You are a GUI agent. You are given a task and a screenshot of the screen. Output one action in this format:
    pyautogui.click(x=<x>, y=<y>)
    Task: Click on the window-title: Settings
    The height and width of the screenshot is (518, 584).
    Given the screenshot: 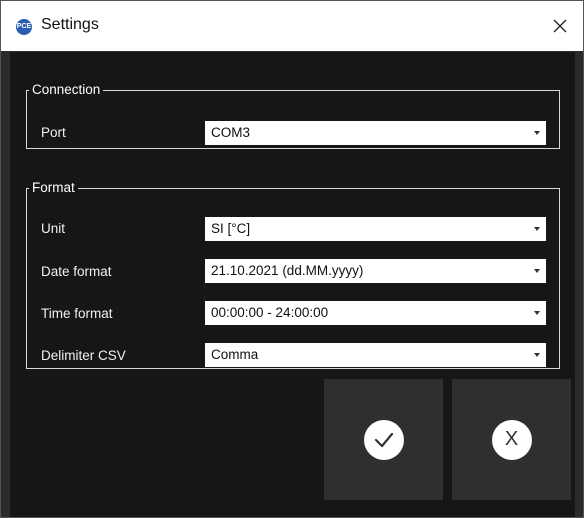 What is the action you would take?
    pyautogui.click(x=70, y=24)
    